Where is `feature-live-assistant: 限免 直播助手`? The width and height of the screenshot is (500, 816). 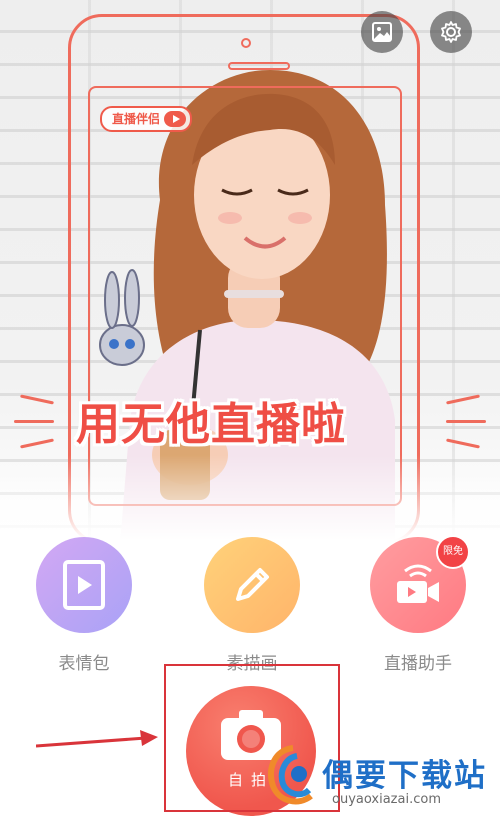 feature-live-assistant: 限免 直播助手 is located at coordinates (419, 604).